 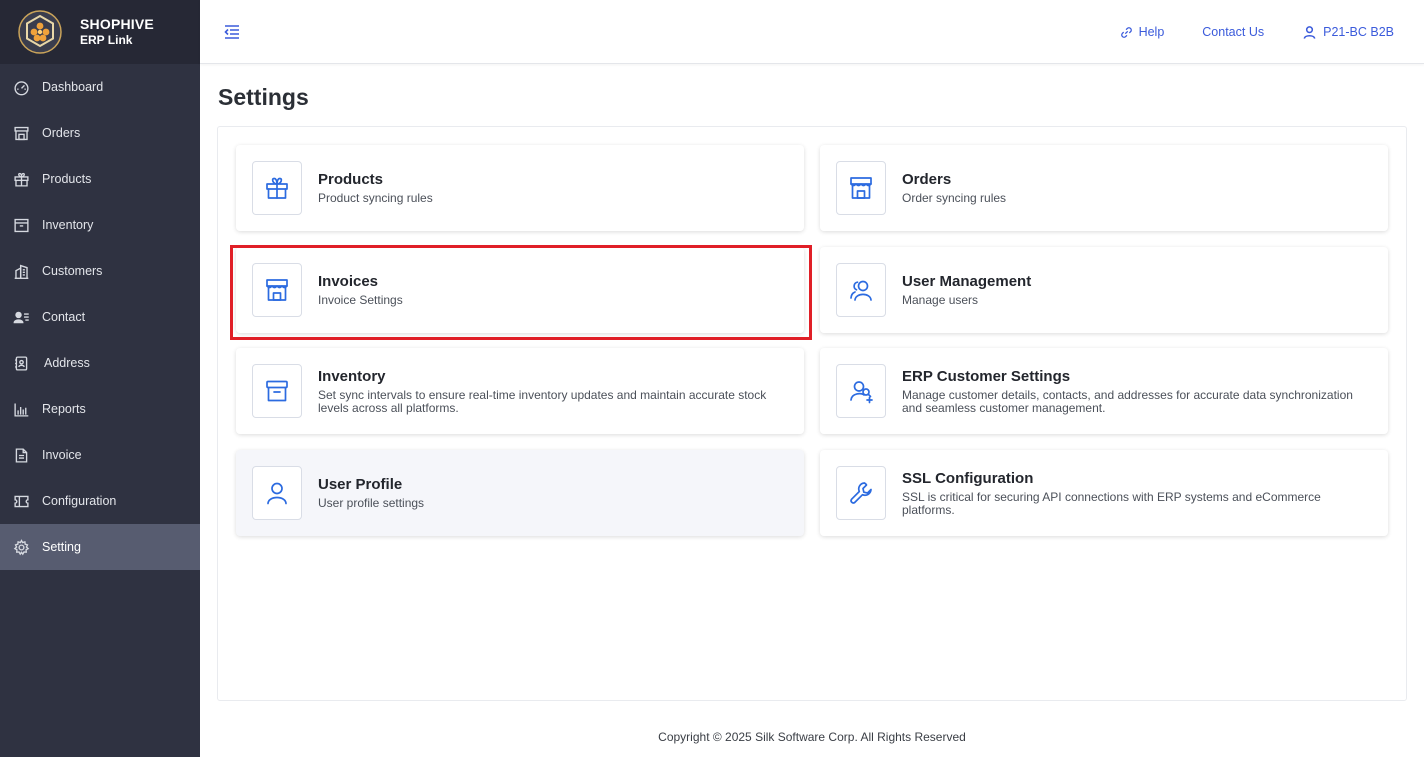 What do you see at coordinates (375, 198) in the screenshot?
I see `card-description: Product syncing rules` at bounding box center [375, 198].